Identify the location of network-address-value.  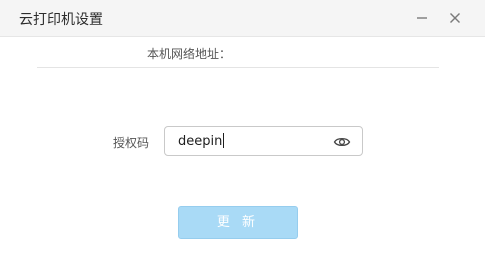
(289, 52).